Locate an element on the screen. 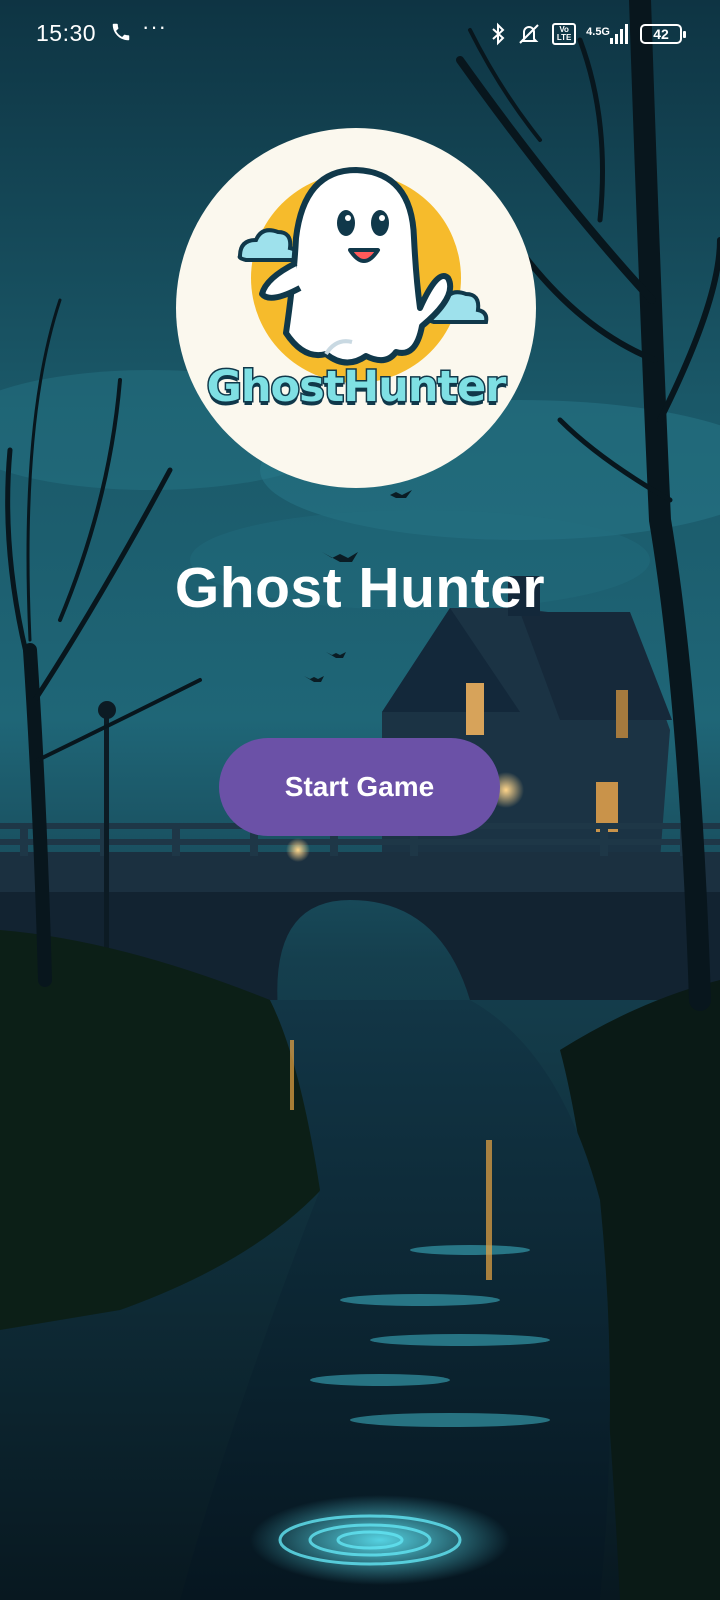 The width and height of the screenshot is (720, 1600). battery-icon: 42 is located at coordinates (663, 34).